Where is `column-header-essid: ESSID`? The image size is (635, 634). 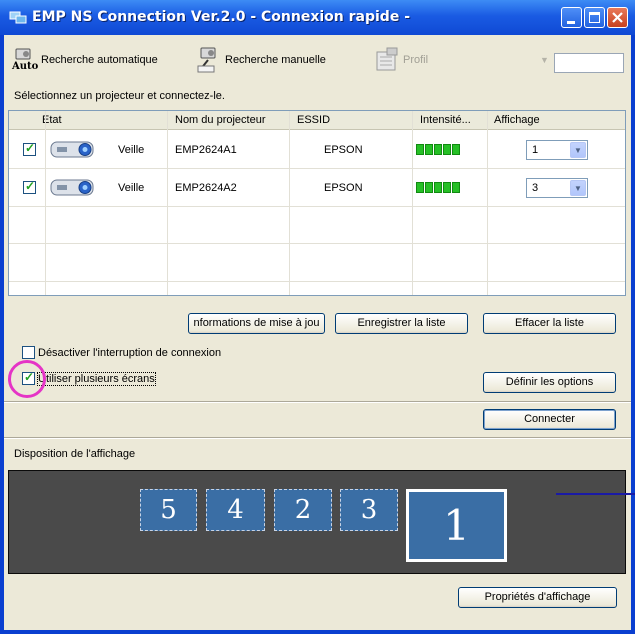
column-header-essid: ESSID is located at coordinates (313, 120).